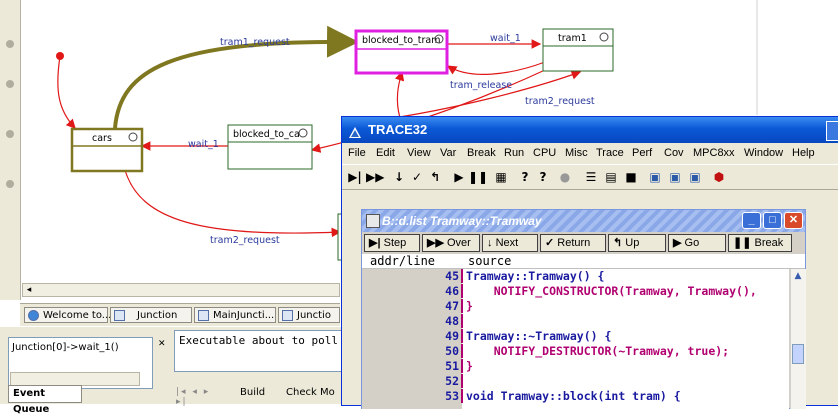  I want to click on menu-help: Help, so click(803, 153).